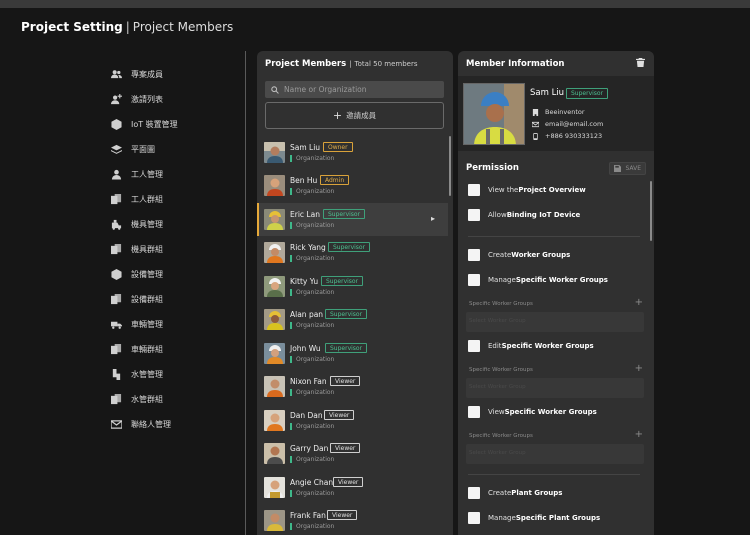 The image size is (750, 535). I want to click on top-bar, so click(375, 4).